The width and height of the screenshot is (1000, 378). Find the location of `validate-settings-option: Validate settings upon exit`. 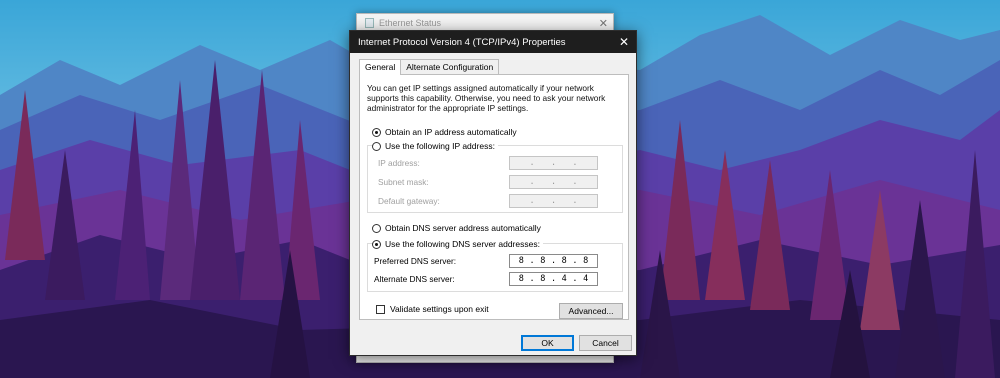

validate-settings-option: Validate settings upon exit is located at coordinates (432, 309).